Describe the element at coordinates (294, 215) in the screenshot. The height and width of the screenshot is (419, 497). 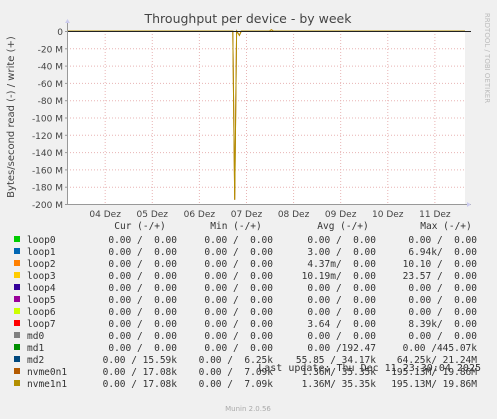
I see `x-tick-label: 08 Dez` at that location.